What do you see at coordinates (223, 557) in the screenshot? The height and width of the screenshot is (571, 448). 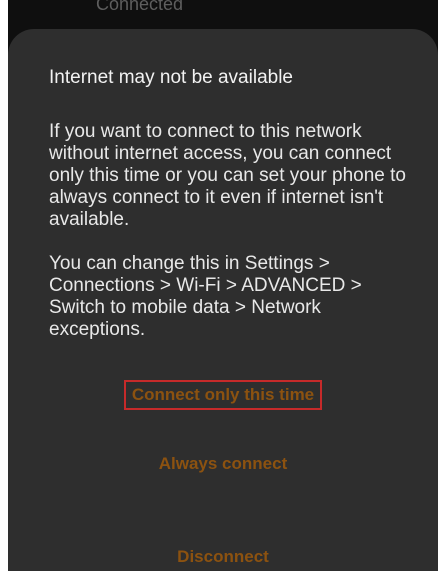 I see `disconnect-button: Disconnect` at bounding box center [223, 557].